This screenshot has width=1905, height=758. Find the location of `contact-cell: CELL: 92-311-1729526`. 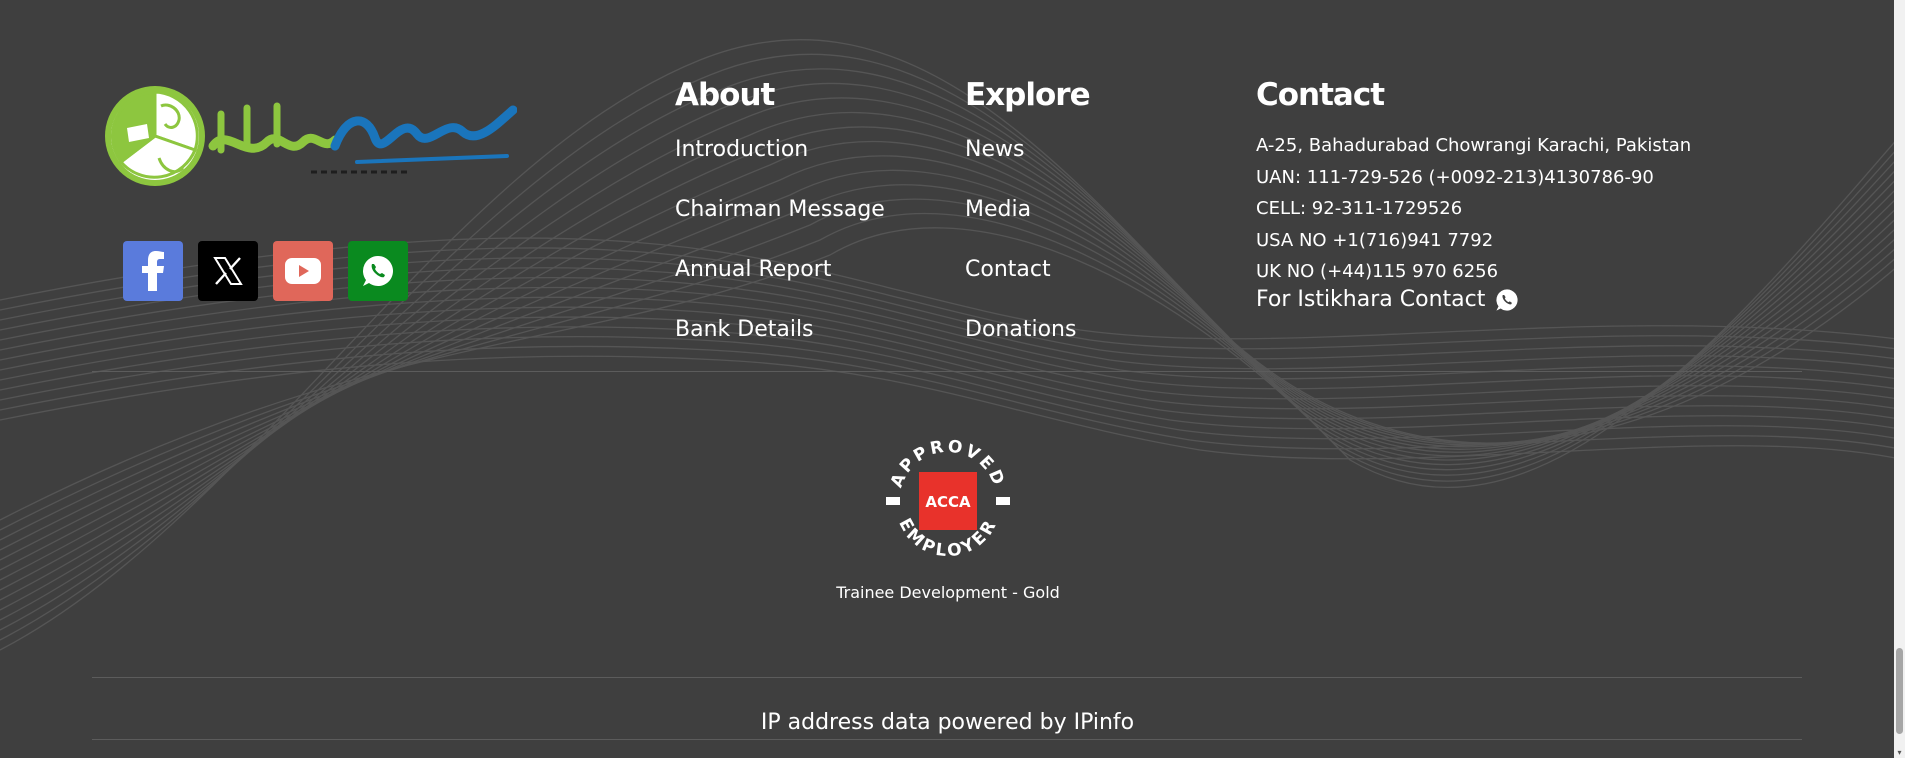

contact-cell: CELL: 92-311-1729526 is located at coordinates (1359, 208).